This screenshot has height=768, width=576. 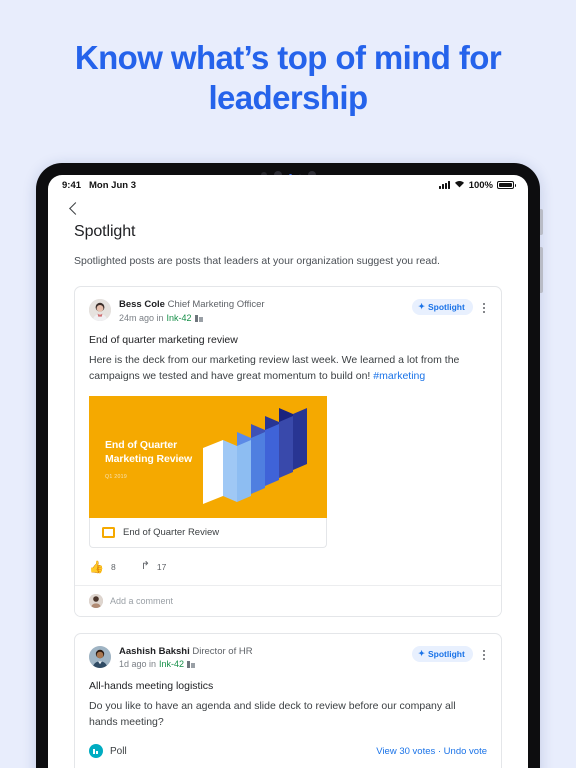 I want to click on thumbs-up-icon: 👍, so click(x=96, y=567).